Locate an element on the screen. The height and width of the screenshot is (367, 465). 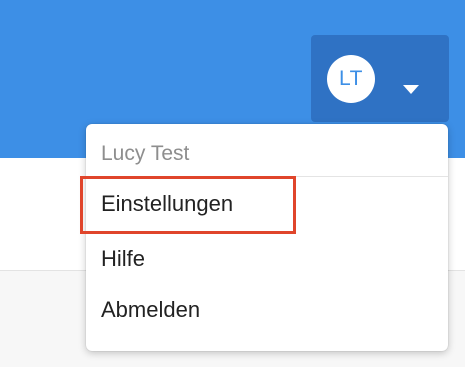
chevron-down-icon is located at coordinates (411, 89).